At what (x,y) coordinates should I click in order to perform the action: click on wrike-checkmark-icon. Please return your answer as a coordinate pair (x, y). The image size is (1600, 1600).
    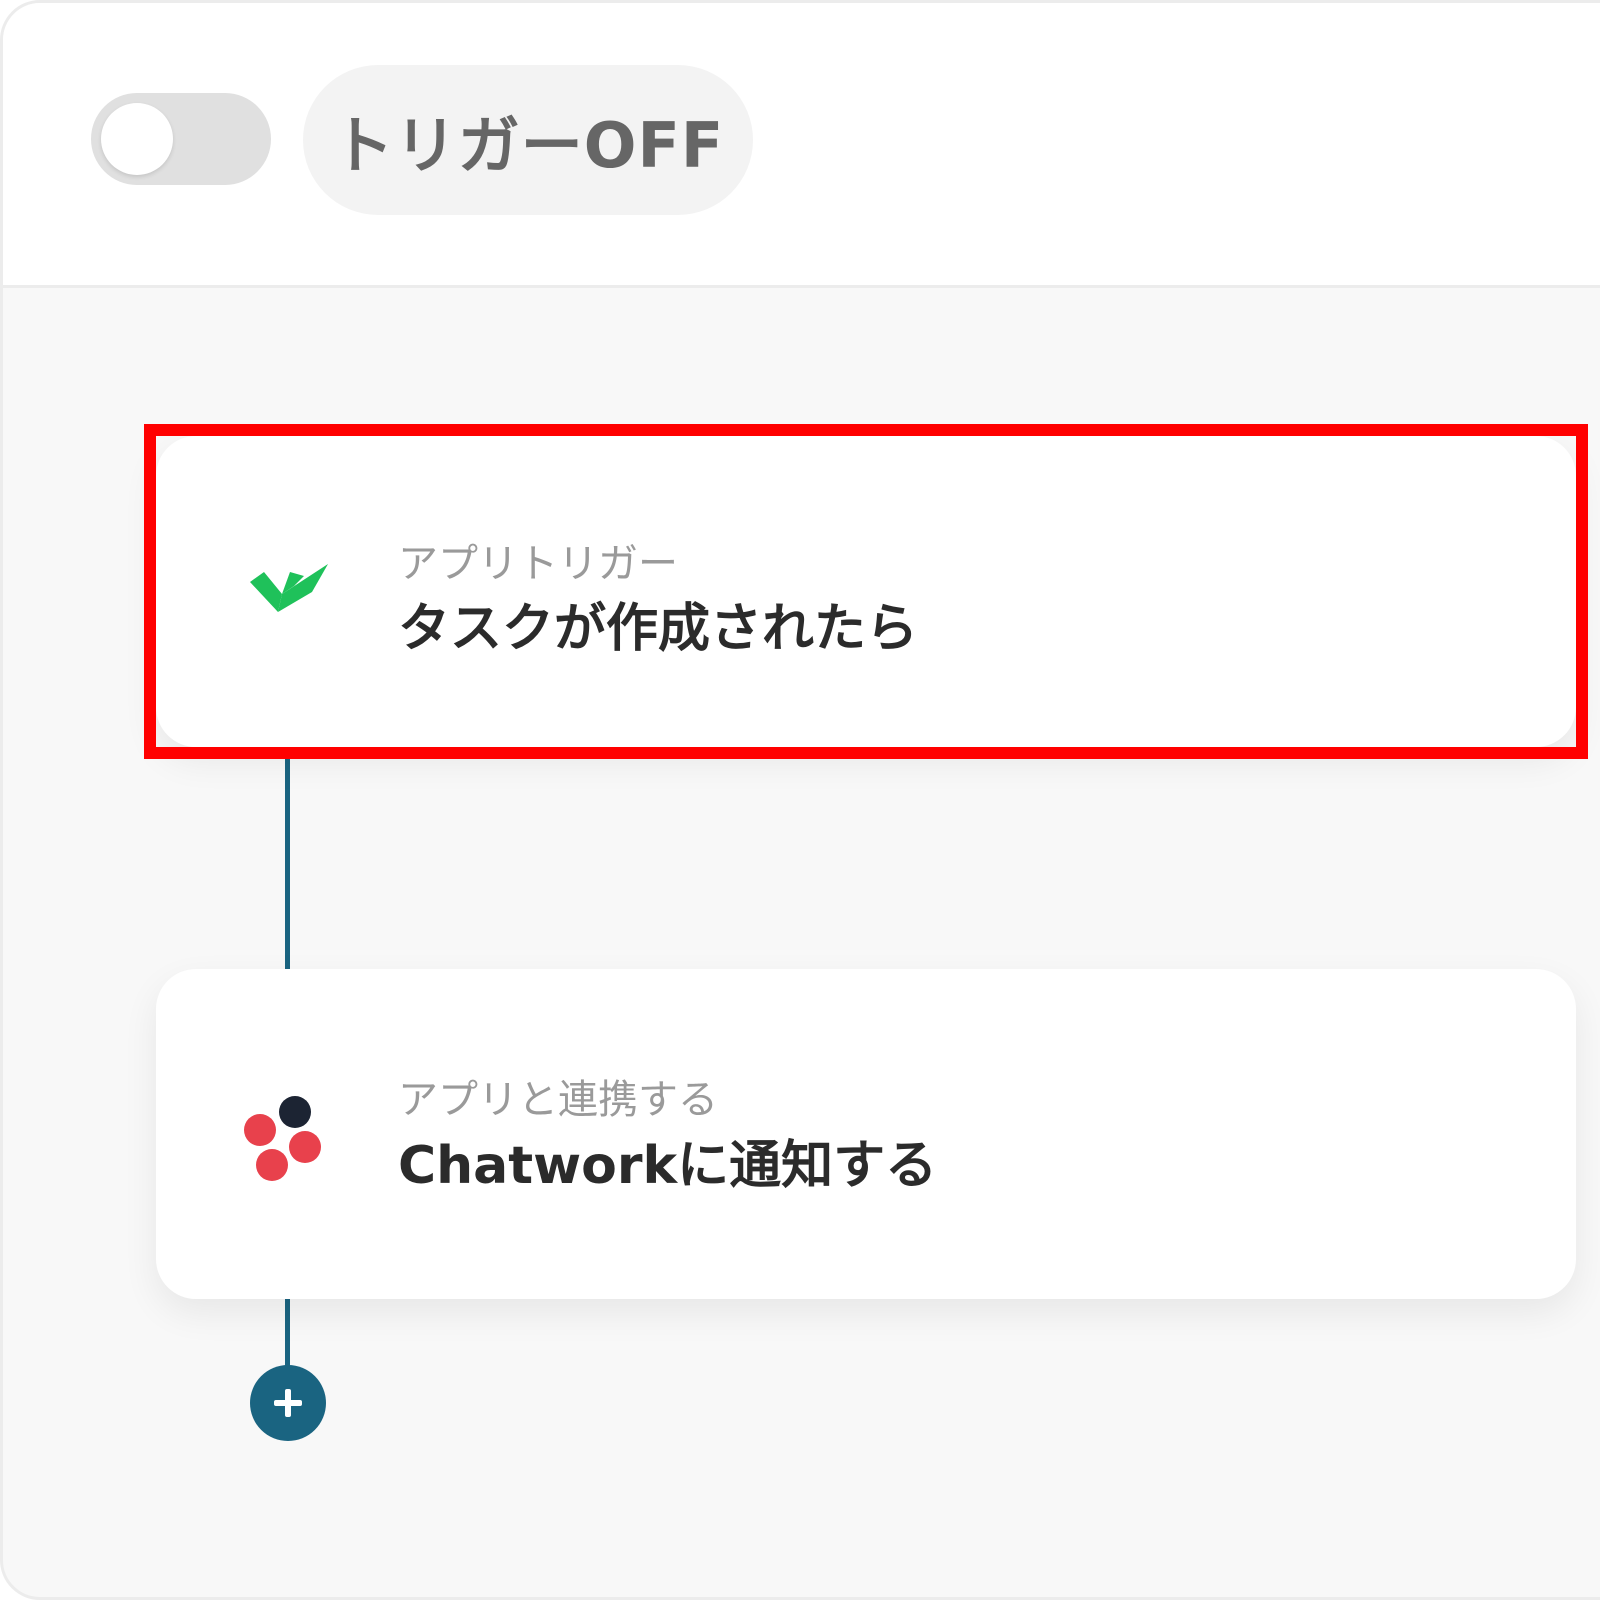
    Looking at the image, I should click on (290, 588).